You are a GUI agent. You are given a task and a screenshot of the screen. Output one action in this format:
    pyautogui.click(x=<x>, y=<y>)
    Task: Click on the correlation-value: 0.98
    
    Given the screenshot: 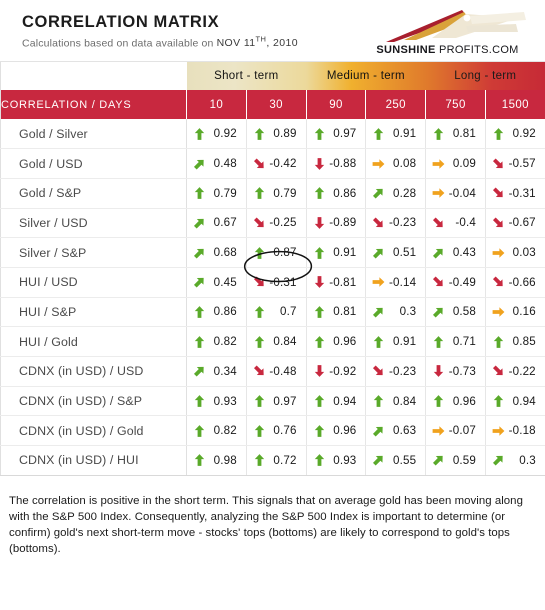 What is the action you would take?
    pyautogui.click(x=225, y=460)
    